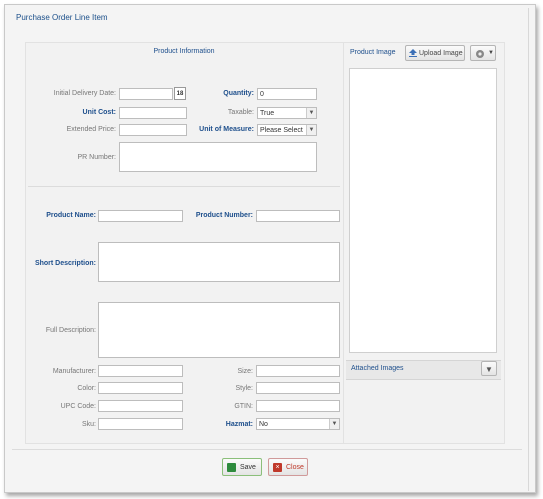 The width and height of the screenshot is (543, 499). What do you see at coordinates (248, 467) in the screenshot?
I see `save-button-label: Save` at bounding box center [248, 467].